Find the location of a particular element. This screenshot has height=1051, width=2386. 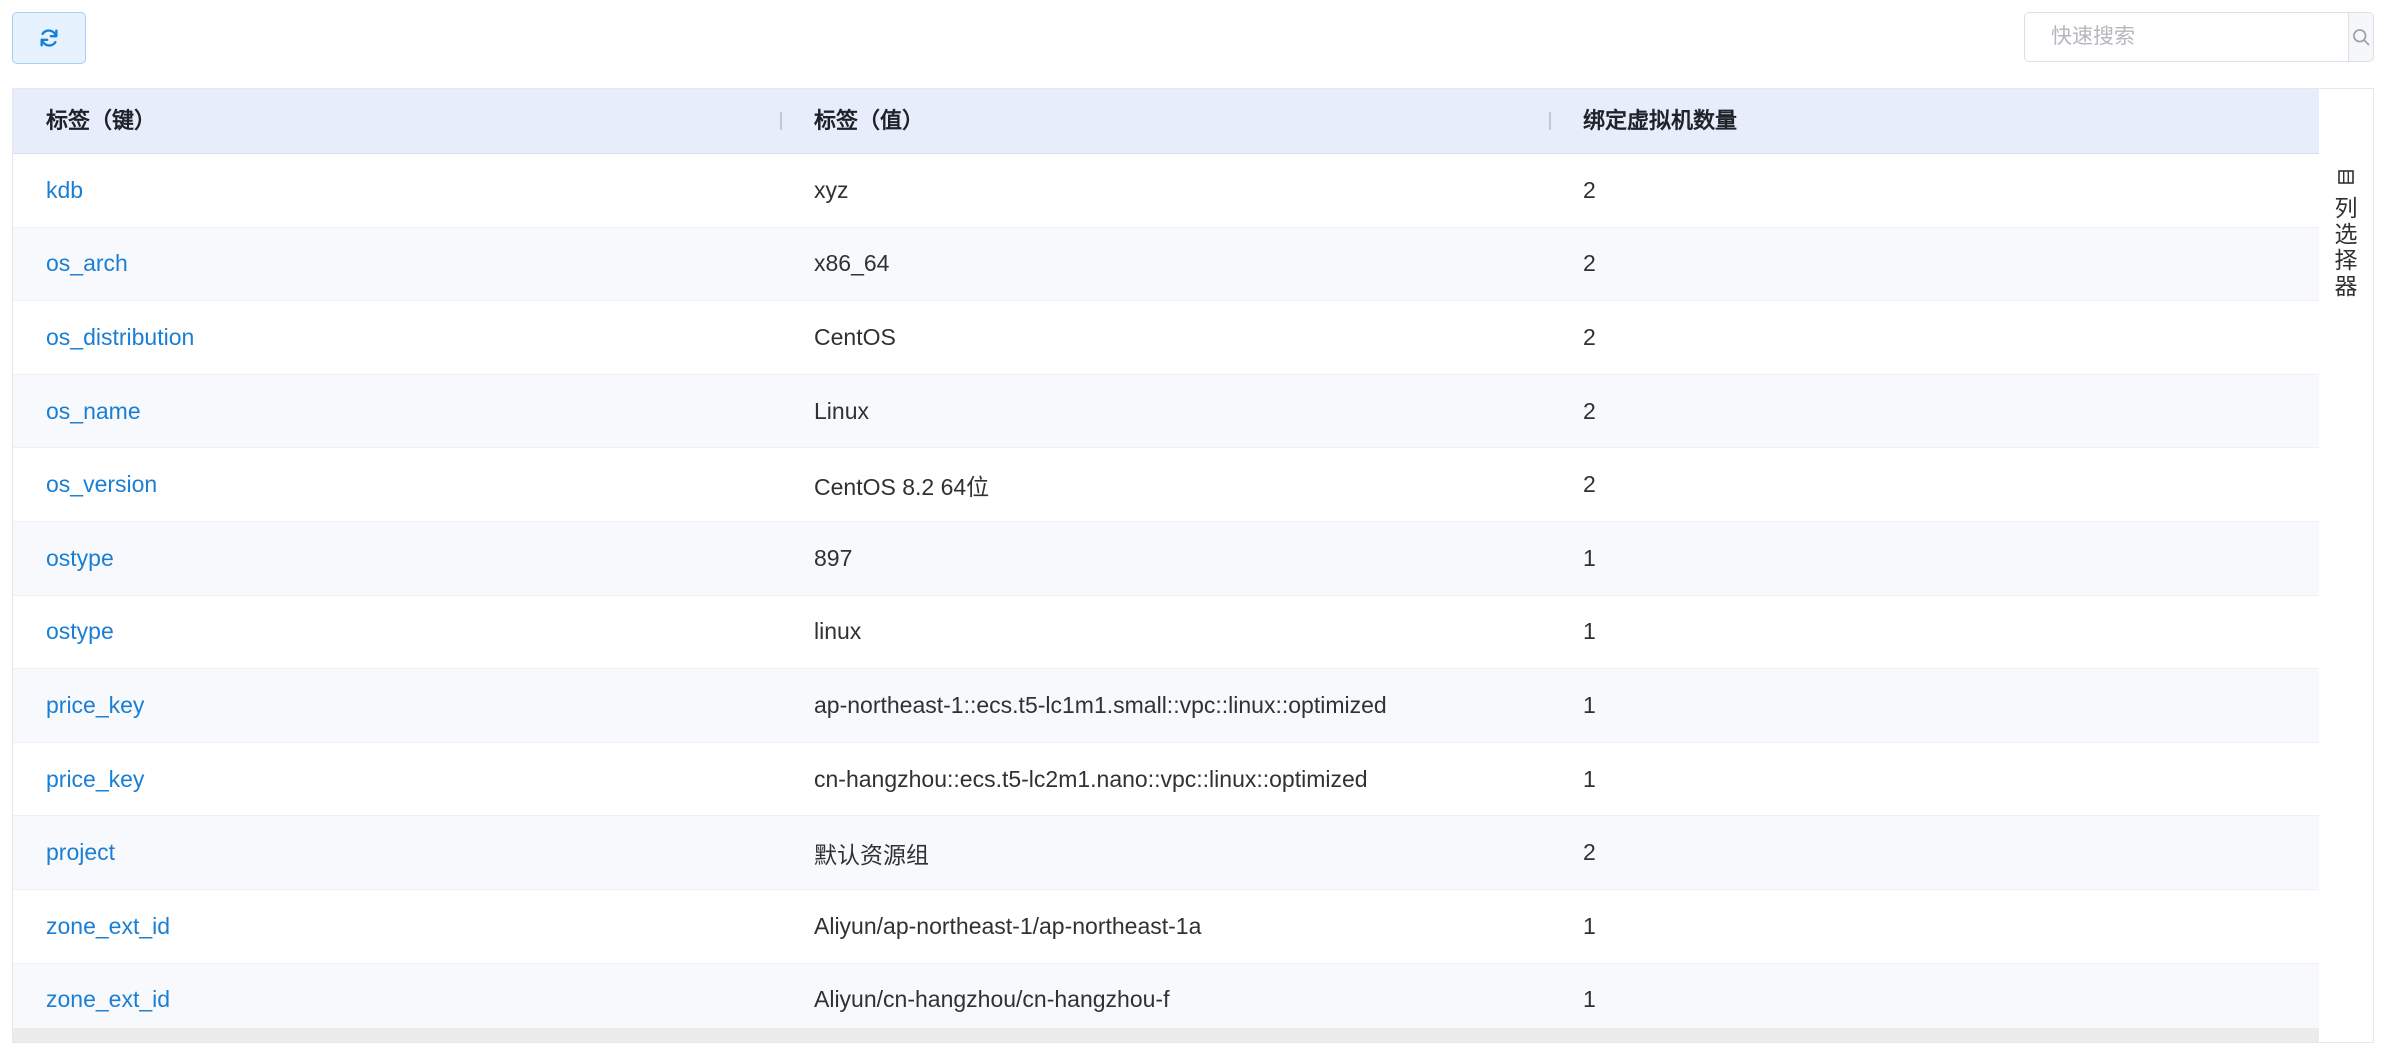

table-row: os_version CentOS 8.2 64位 2 is located at coordinates (1166, 485).